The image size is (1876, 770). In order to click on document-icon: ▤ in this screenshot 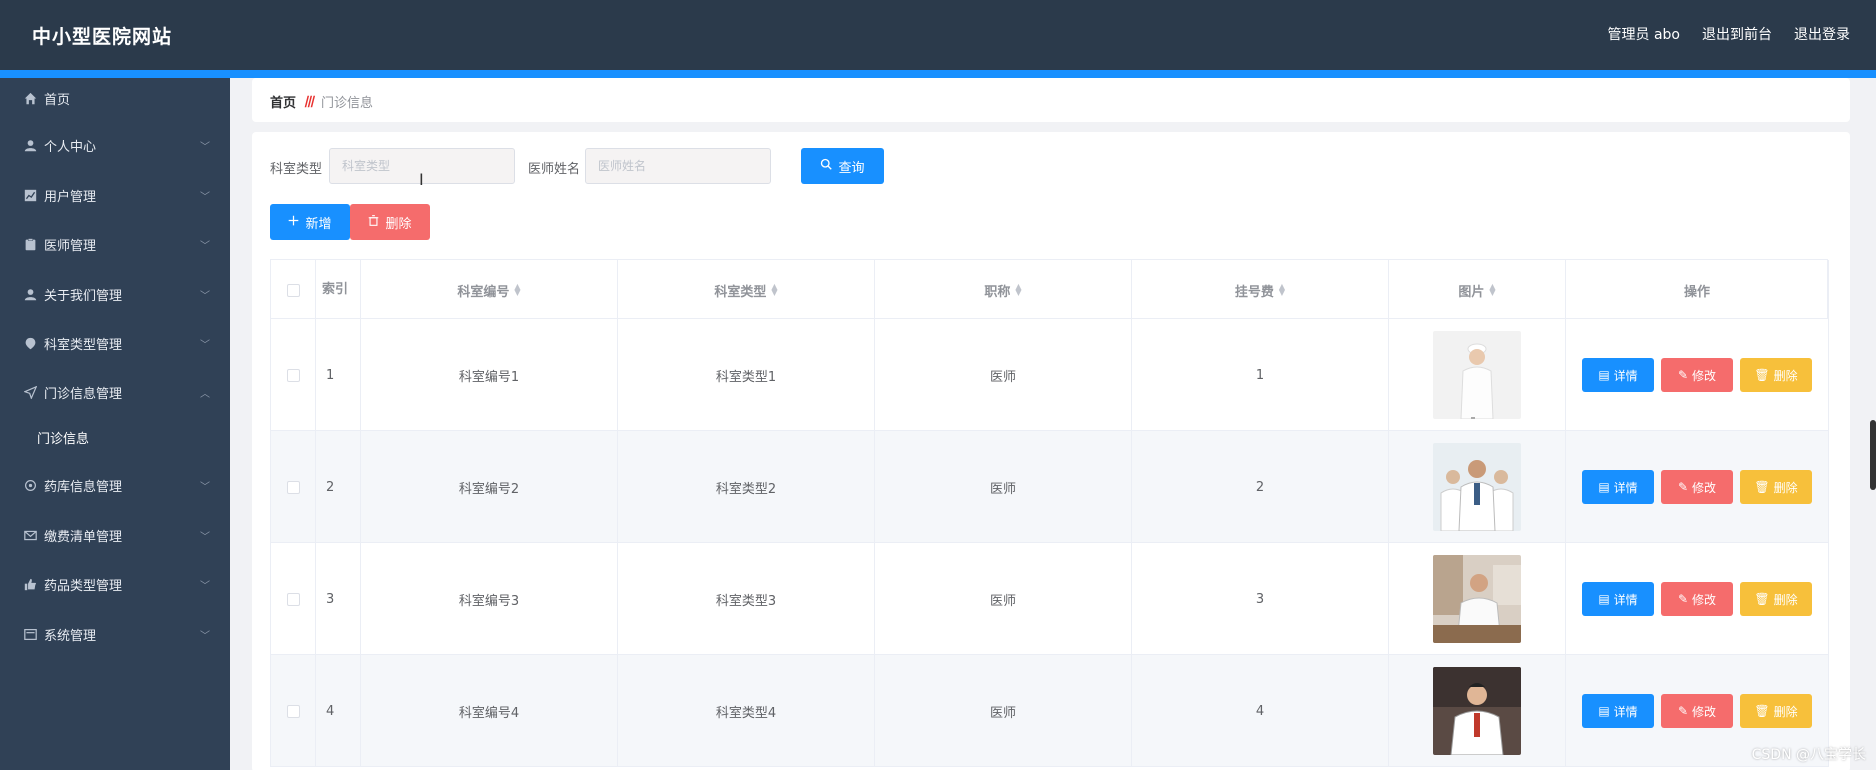, I will do `click(1604, 599)`.